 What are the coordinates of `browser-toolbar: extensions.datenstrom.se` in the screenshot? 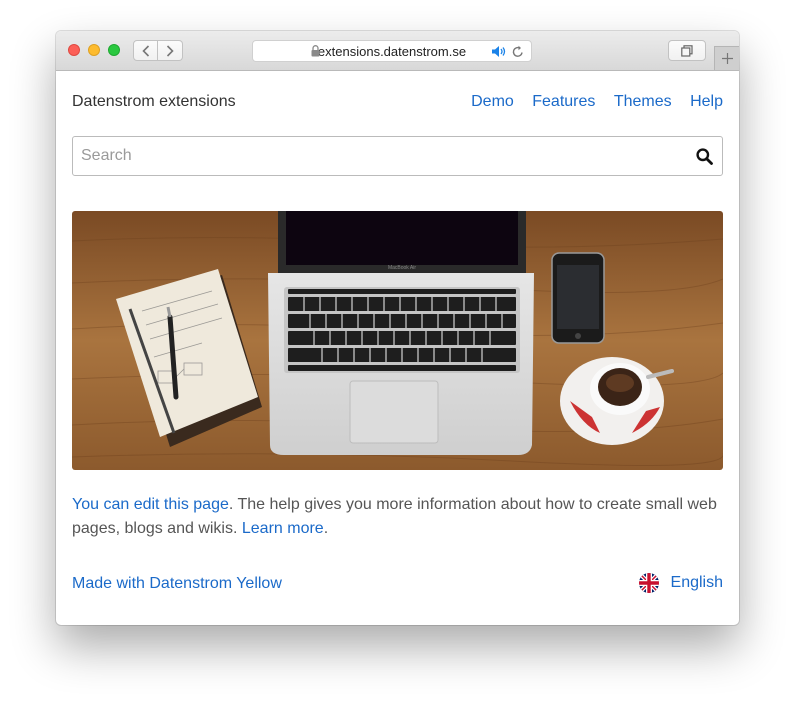 It's located at (397, 51).